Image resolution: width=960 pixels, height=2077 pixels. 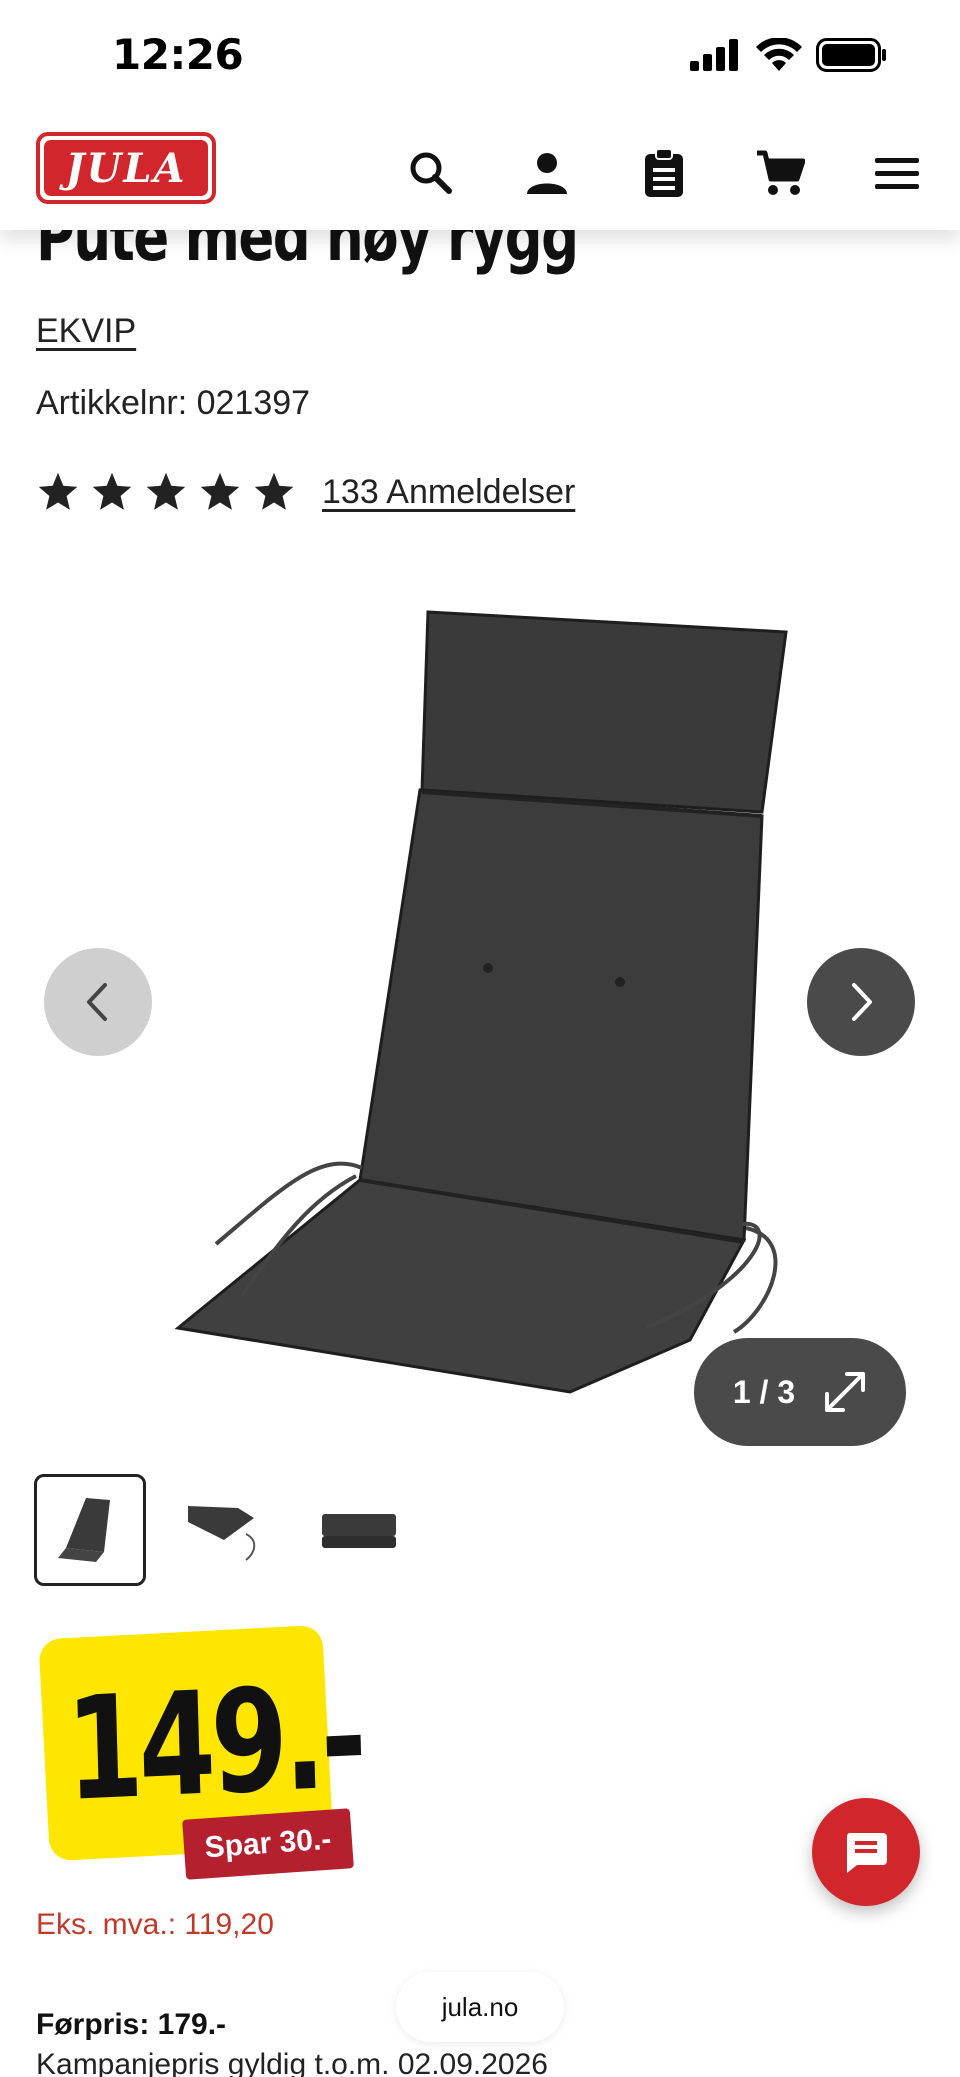 I want to click on thumbnail-strip, so click(x=224, y=1530).